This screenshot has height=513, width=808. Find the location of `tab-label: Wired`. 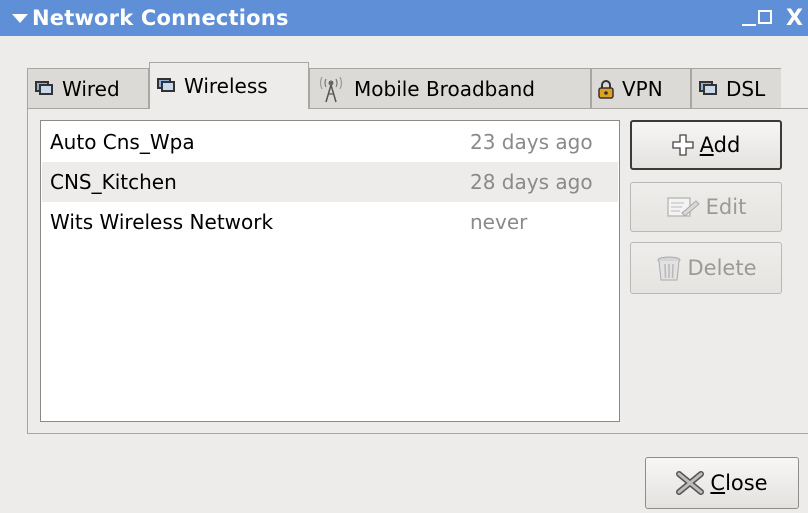

tab-label: Wired is located at coordinates (91, 88).